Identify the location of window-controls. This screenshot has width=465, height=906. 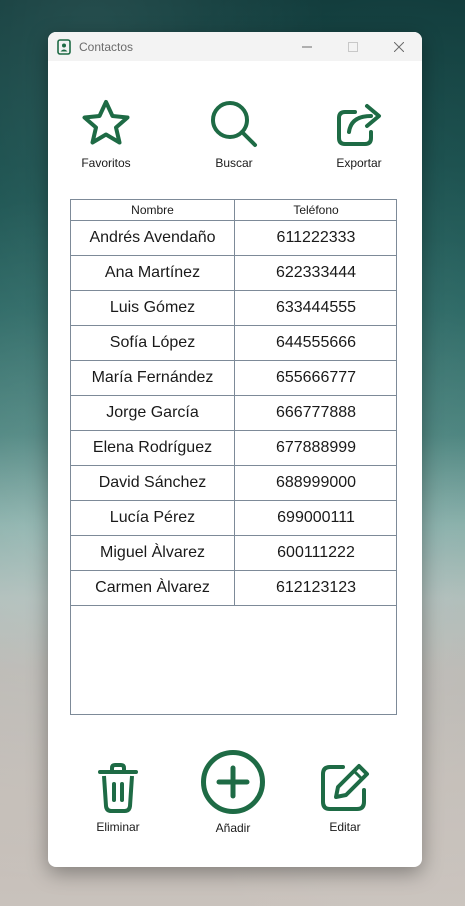
(353, 46).